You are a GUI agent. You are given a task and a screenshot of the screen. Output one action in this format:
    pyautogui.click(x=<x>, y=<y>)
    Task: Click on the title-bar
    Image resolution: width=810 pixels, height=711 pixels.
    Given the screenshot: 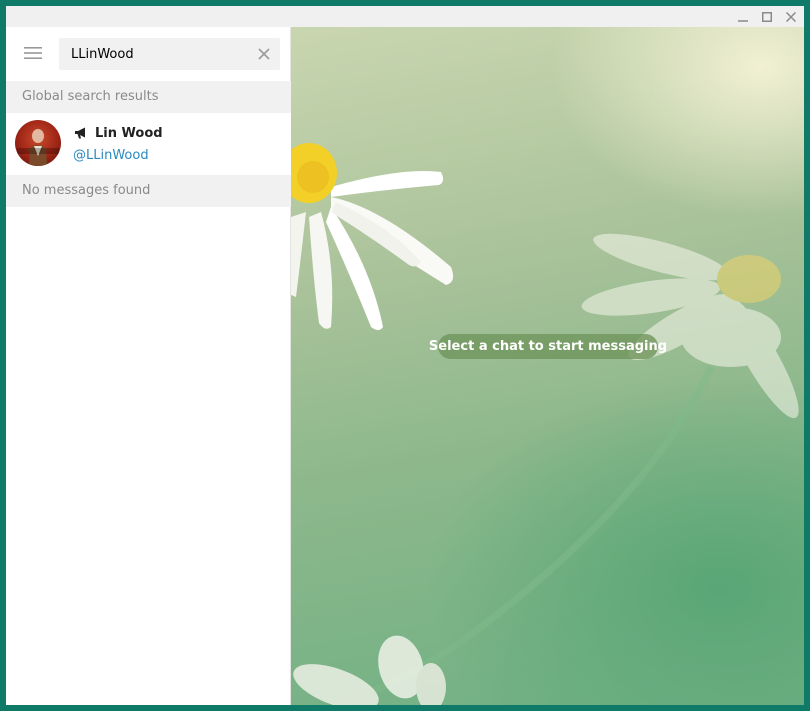 What is the action you would take?
    pyautogui.click(x=405, y=16)
    